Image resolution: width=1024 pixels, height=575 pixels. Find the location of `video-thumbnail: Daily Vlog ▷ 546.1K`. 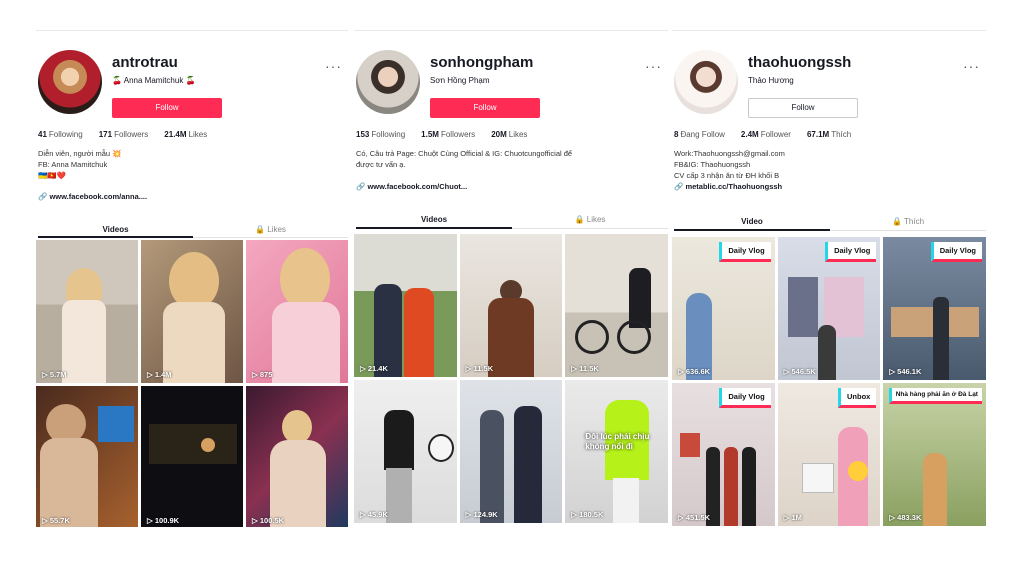

video-thumbnail: Daily Vlog ▷ 546.1K is located at coordinates (934, 308).